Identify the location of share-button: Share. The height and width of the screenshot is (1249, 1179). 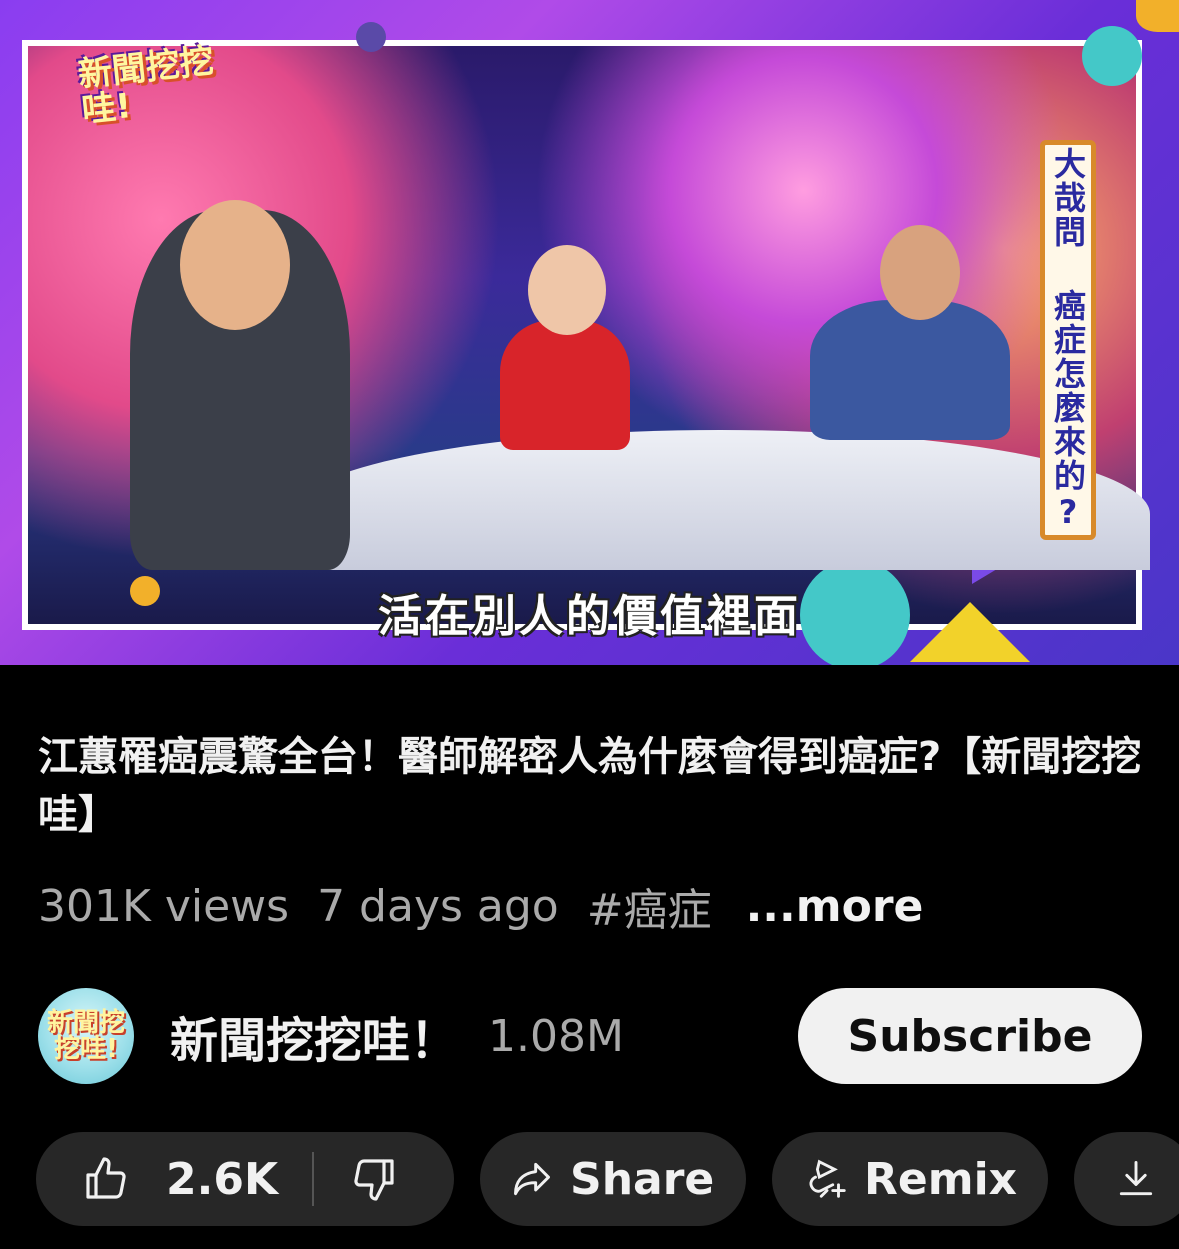
(613, 1179).